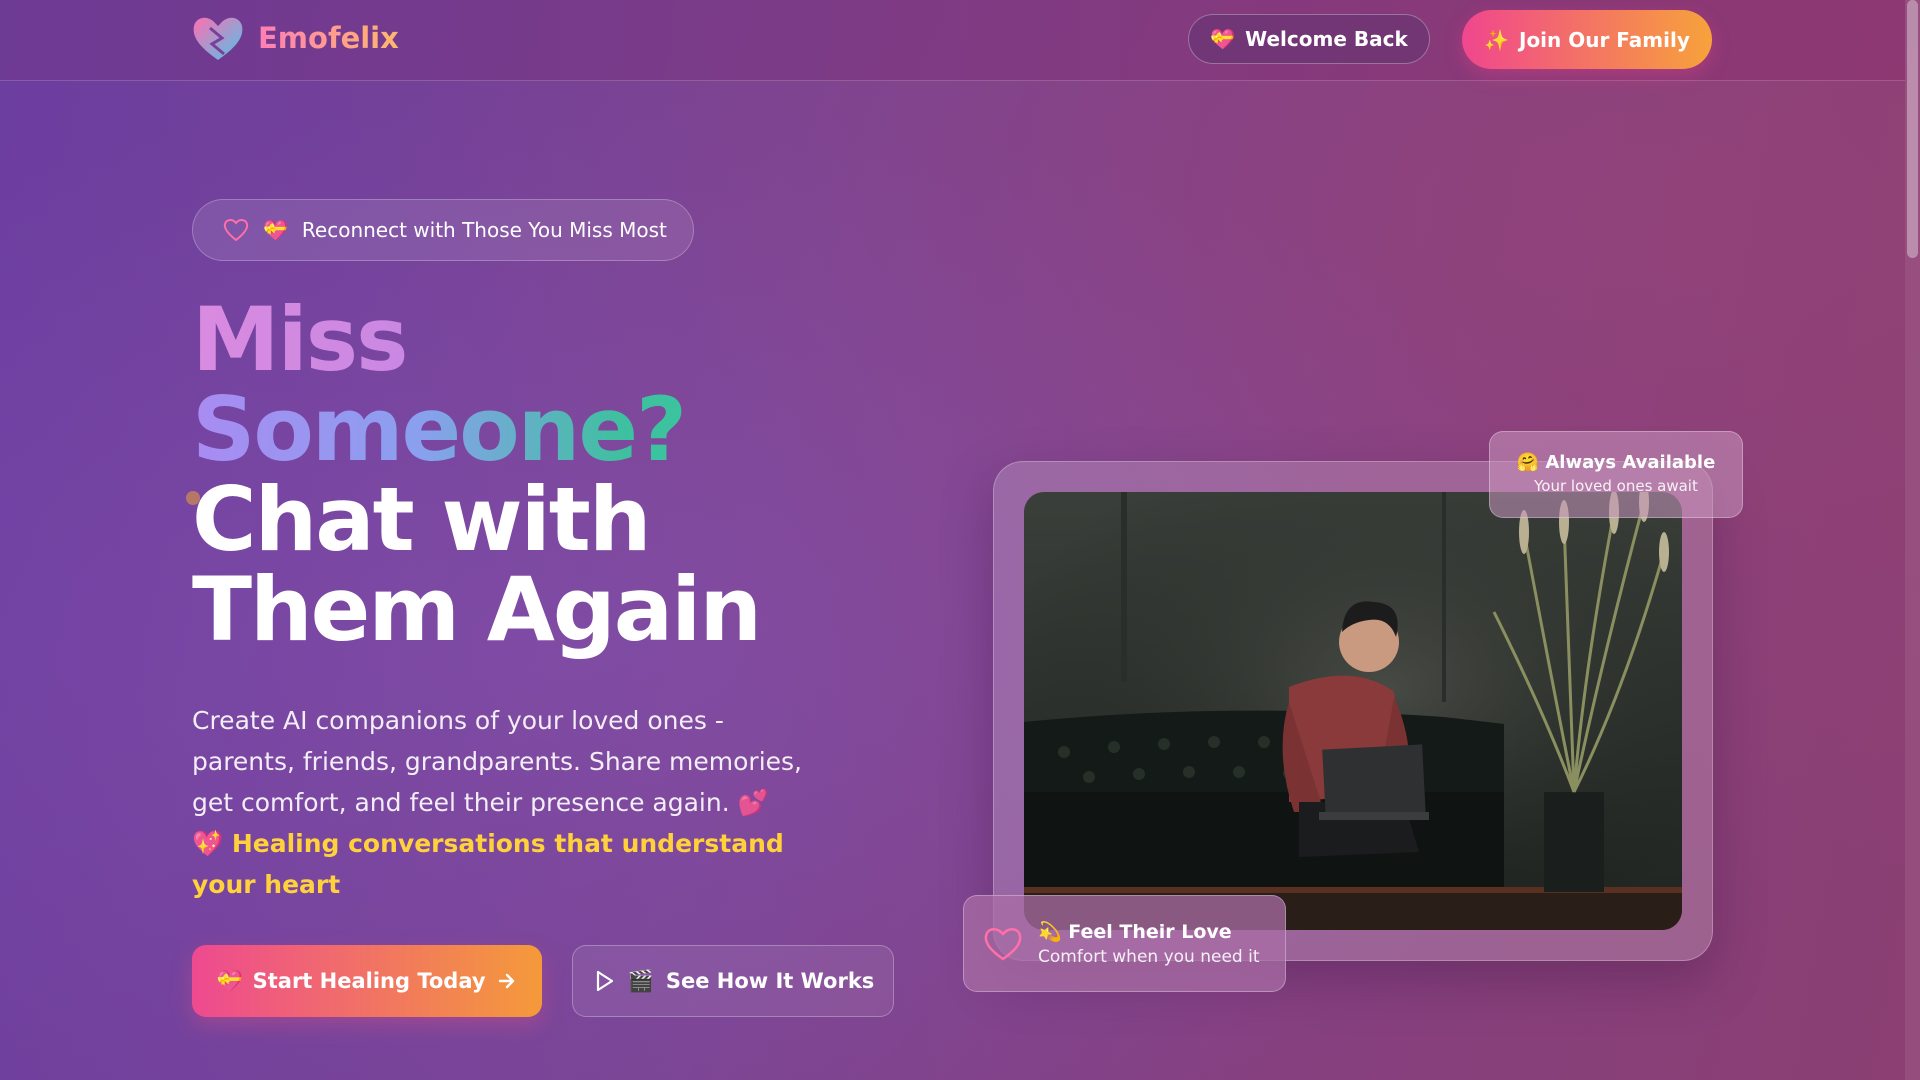 This screenshot has width=1920, height=1080. I want to click on pill-label: Reconnect with Those You Miss Most, so click(484, 230).